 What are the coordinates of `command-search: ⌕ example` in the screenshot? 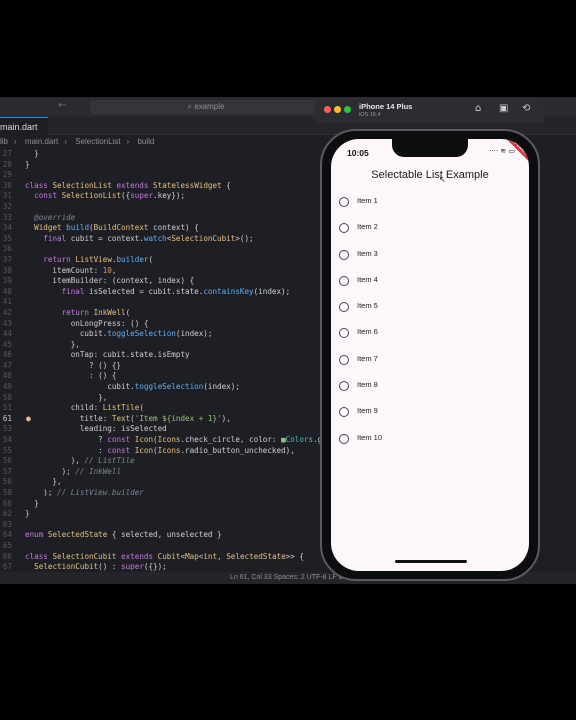 It's located at (206, 107).